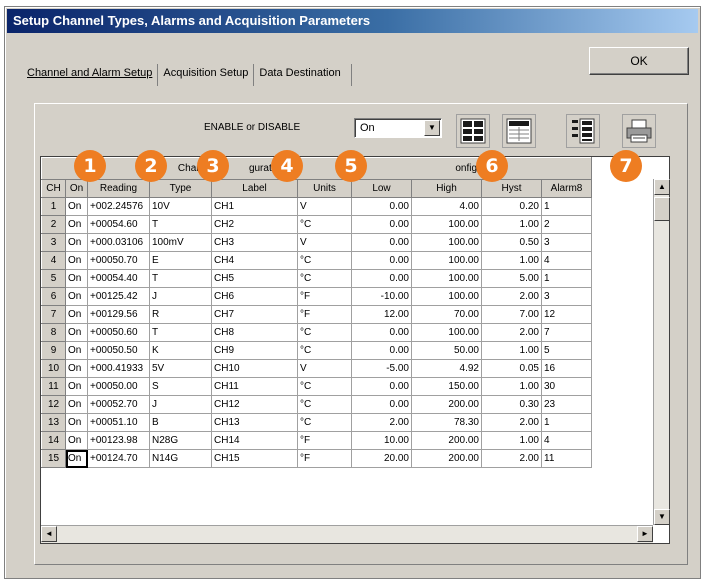  What do you see at coordinates (254, 350) in the screenshot?
I see `grid-cell: CH9` at bounding box center [254, 350].